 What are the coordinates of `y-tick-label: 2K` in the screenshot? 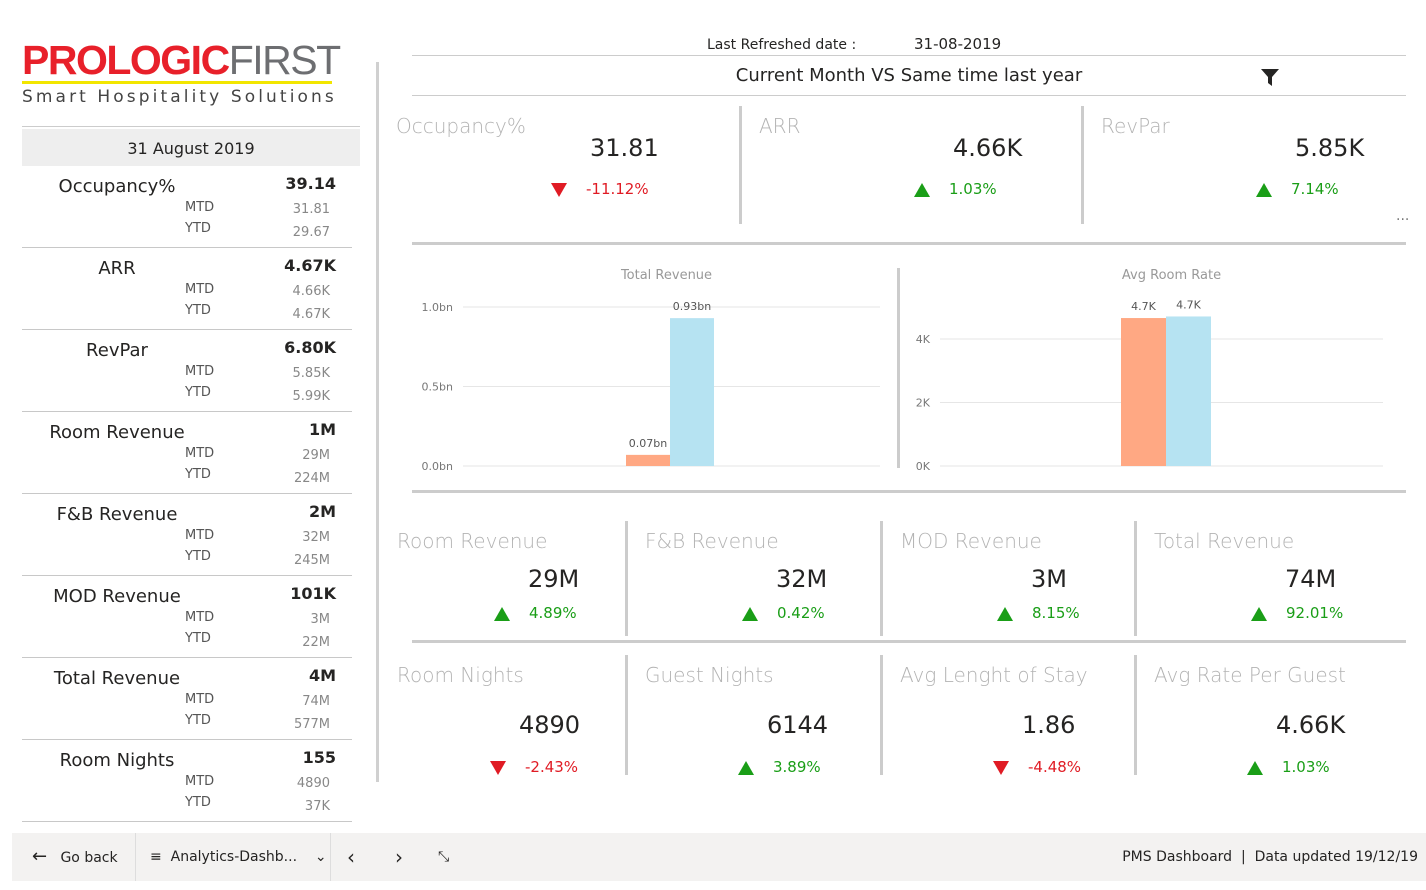 It's located at (923, 403).